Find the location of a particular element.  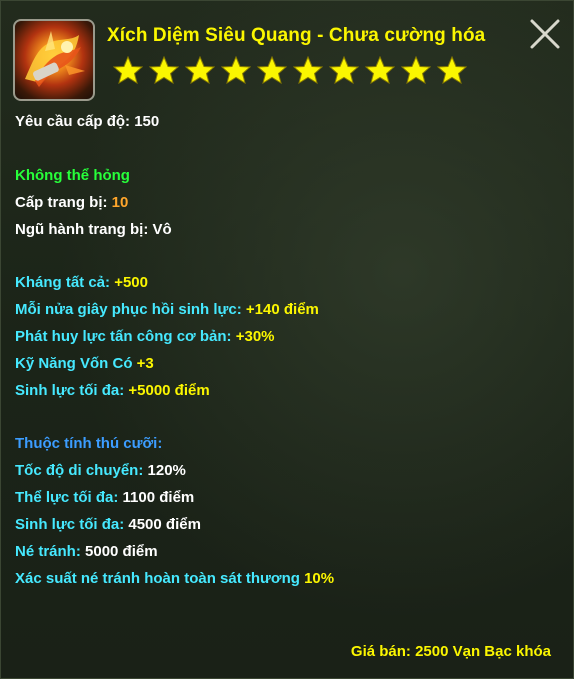

mount-stat-value: 1100 điểm is located at coordinates (158, 497).